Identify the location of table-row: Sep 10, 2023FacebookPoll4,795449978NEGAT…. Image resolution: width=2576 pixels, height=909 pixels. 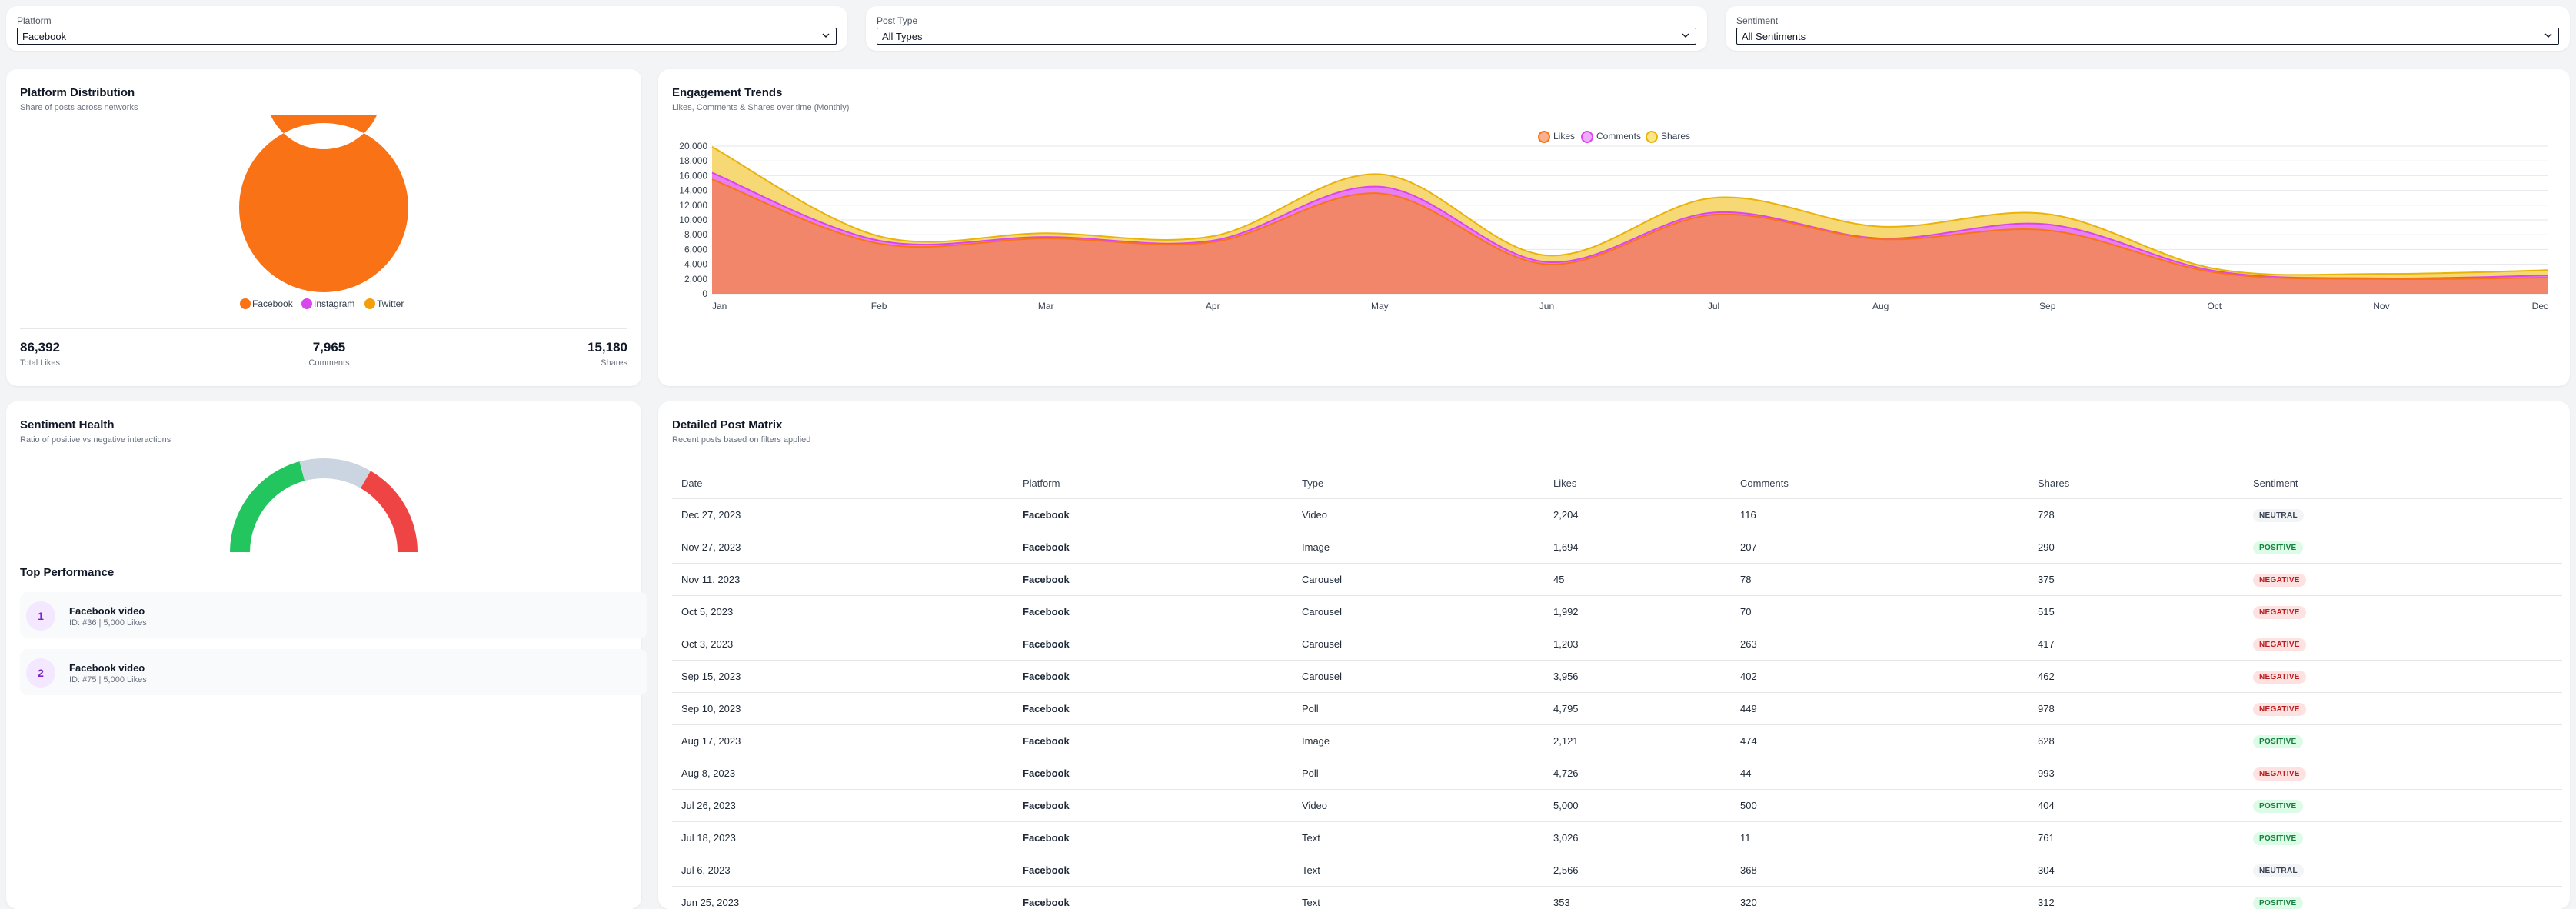
(1617, 709).